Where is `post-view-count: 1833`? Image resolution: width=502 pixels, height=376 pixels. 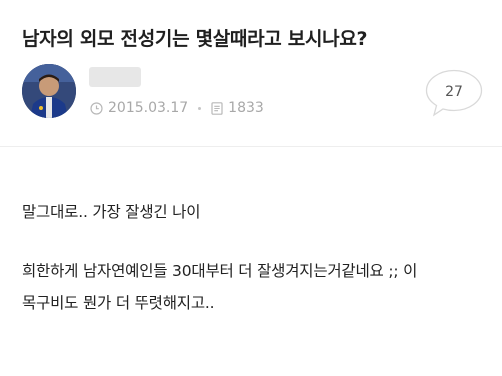 post-view-count: 1833 is located at coordinates (246, 108).